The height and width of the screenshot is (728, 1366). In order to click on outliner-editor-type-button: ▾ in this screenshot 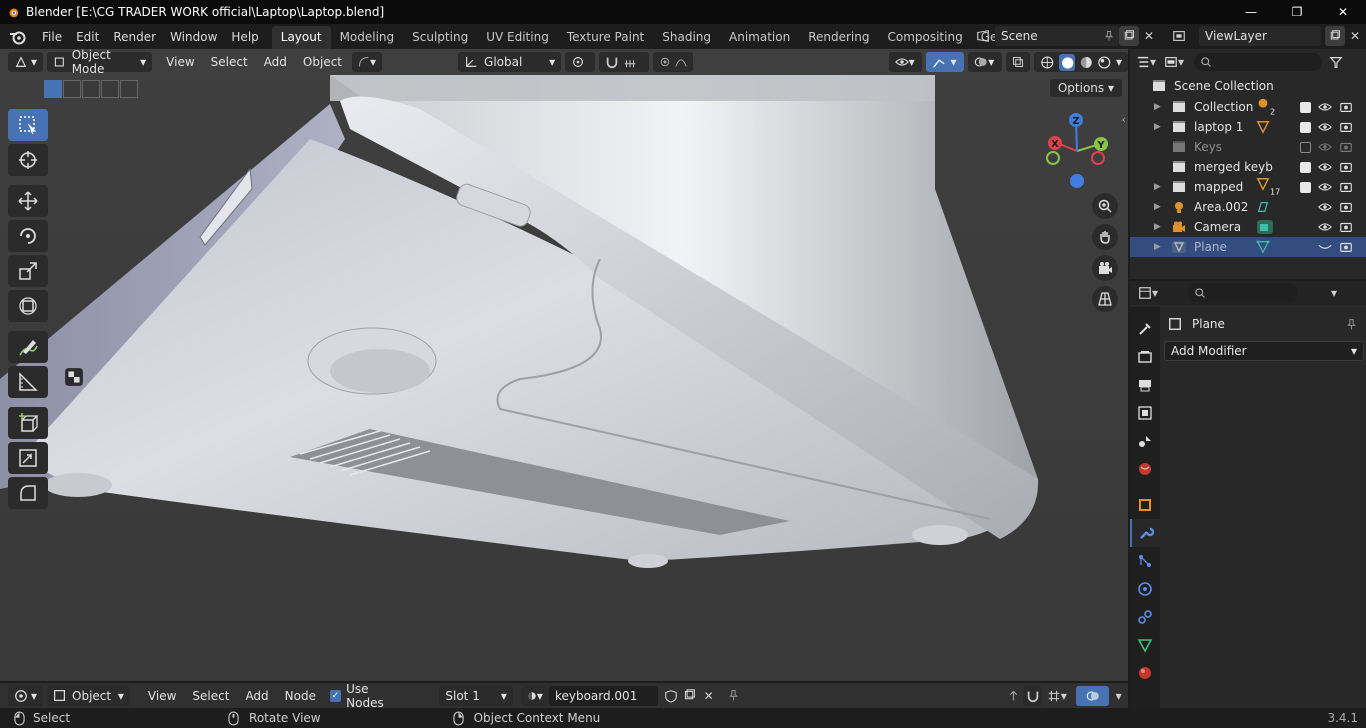, I will do `click(1146, 62)`.